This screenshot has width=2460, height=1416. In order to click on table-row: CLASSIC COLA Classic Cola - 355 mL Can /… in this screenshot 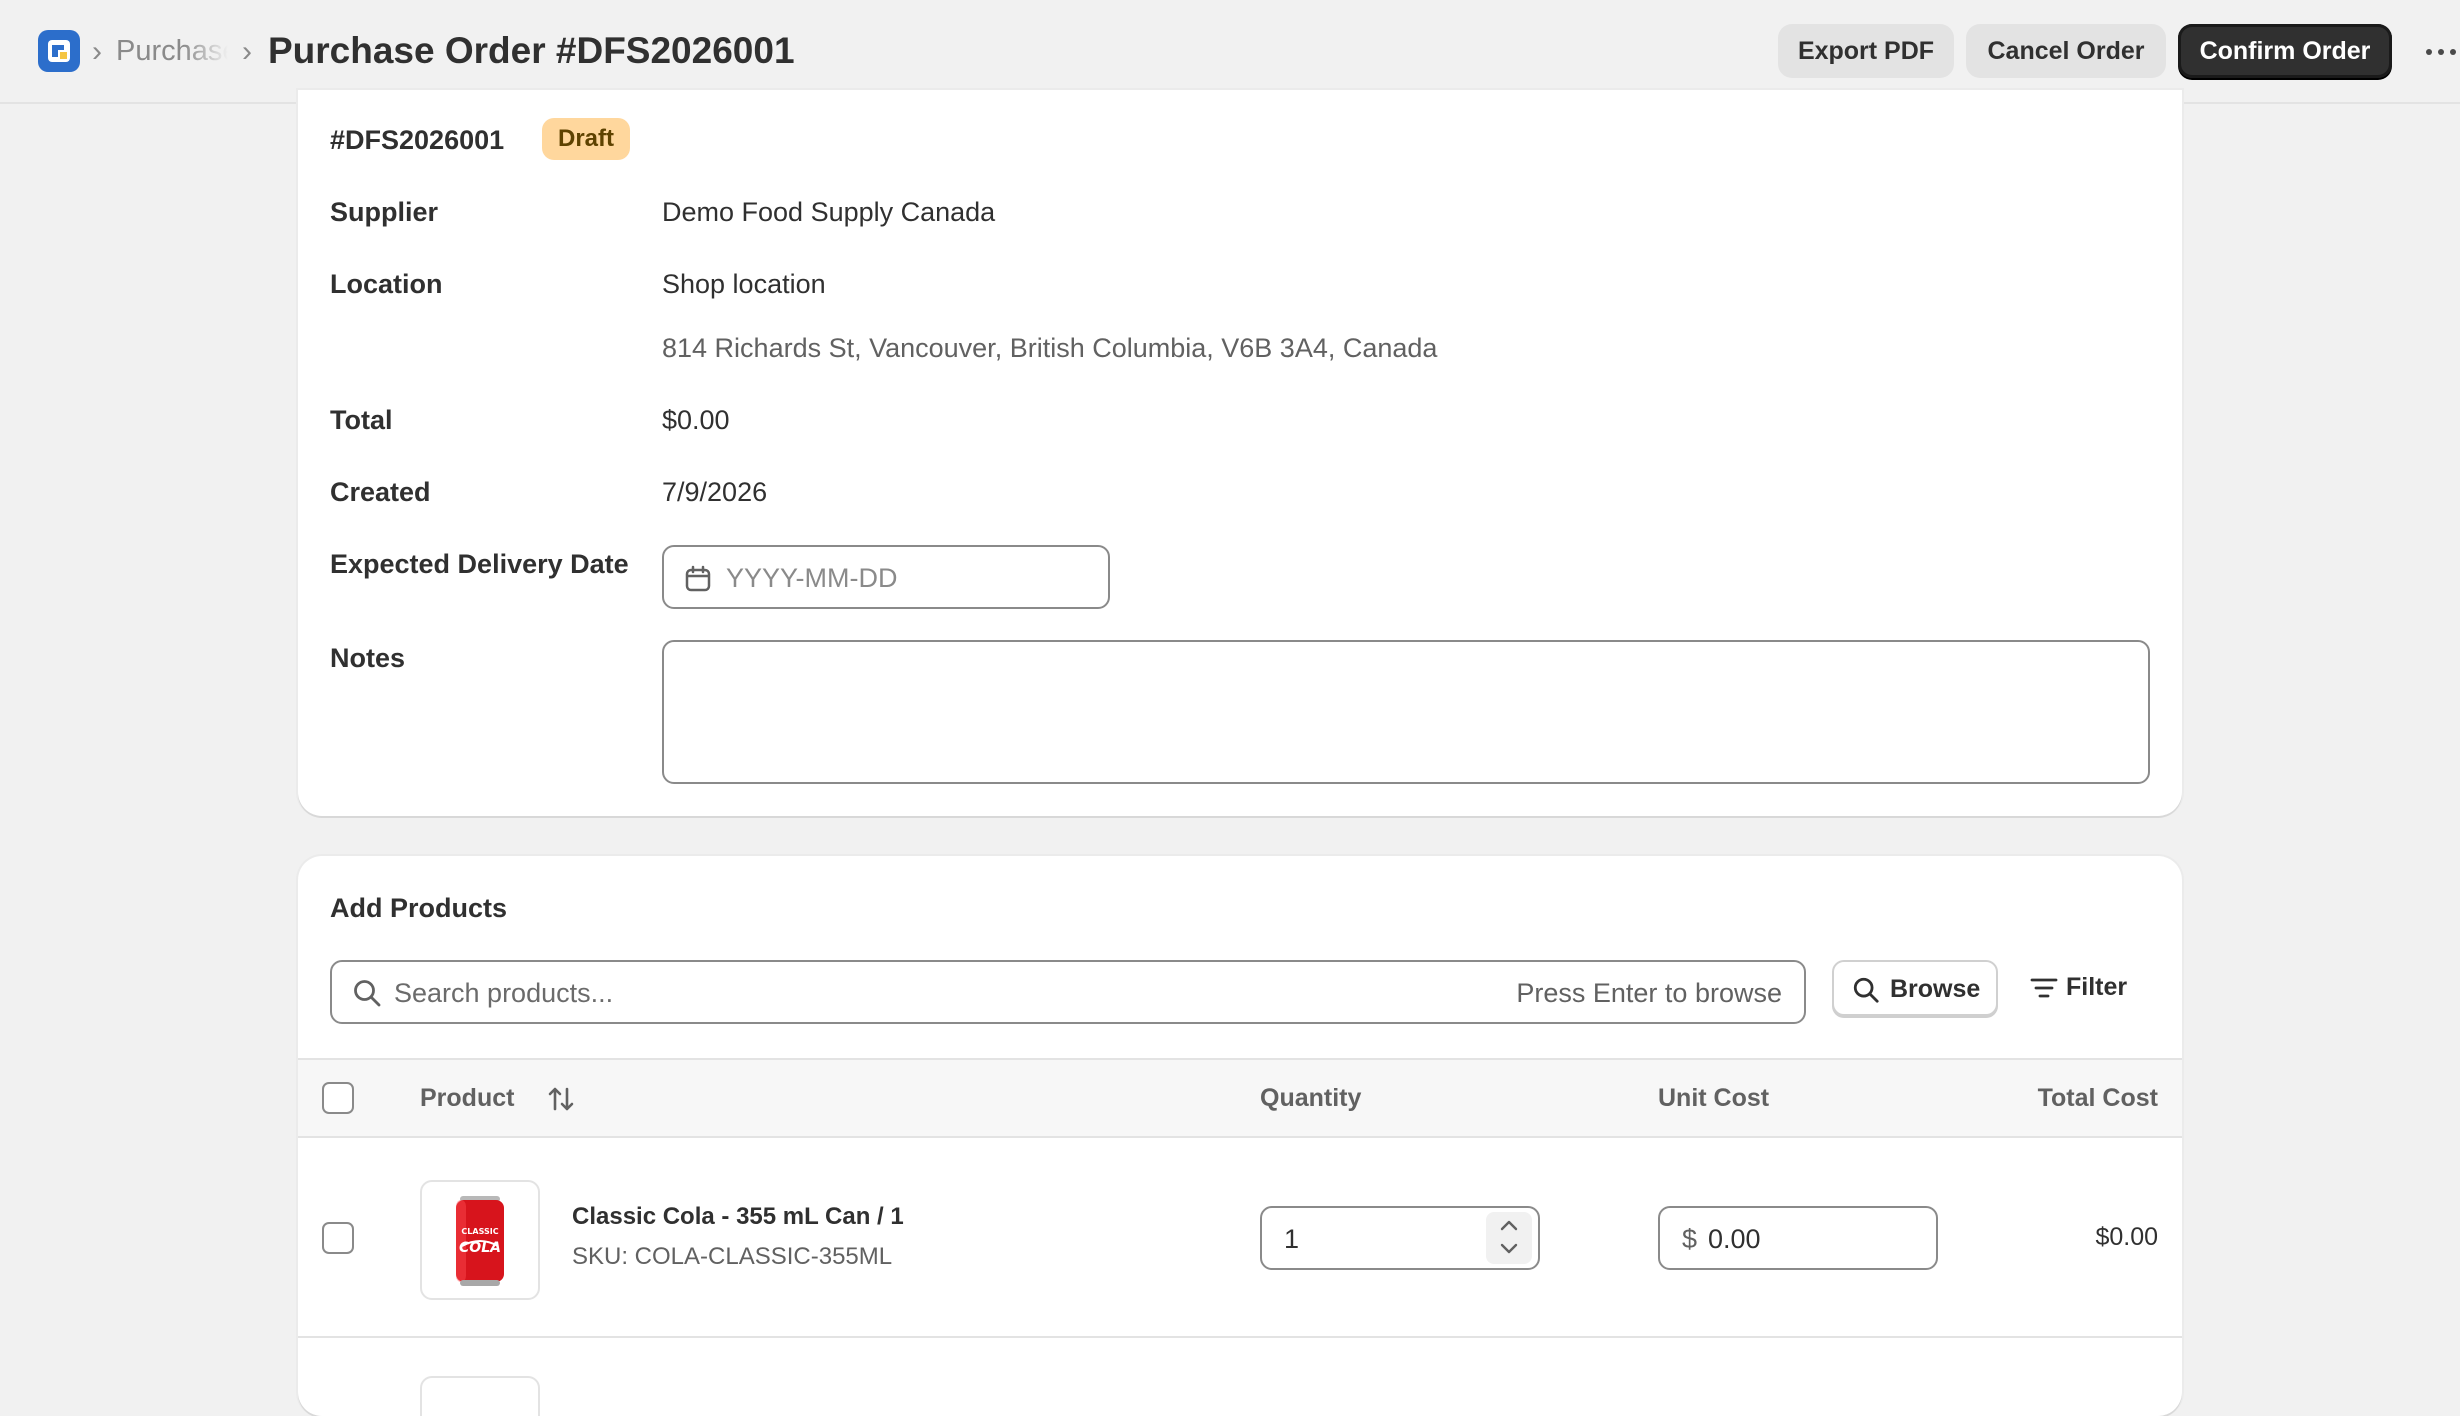, I will do `click(1240, 1238)`.